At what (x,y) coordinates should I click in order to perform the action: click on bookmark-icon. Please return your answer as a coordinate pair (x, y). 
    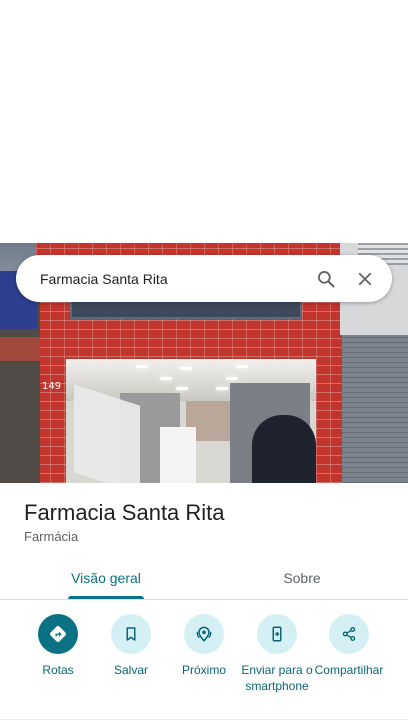
    Looking at the image, I should click on (131, 634).